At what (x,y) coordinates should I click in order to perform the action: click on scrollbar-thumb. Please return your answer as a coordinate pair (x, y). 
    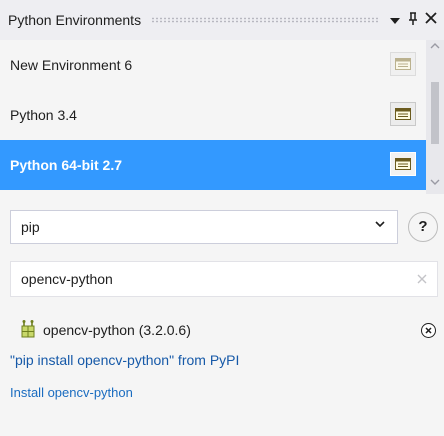
    Looking at the image, I should click on (435, 113).